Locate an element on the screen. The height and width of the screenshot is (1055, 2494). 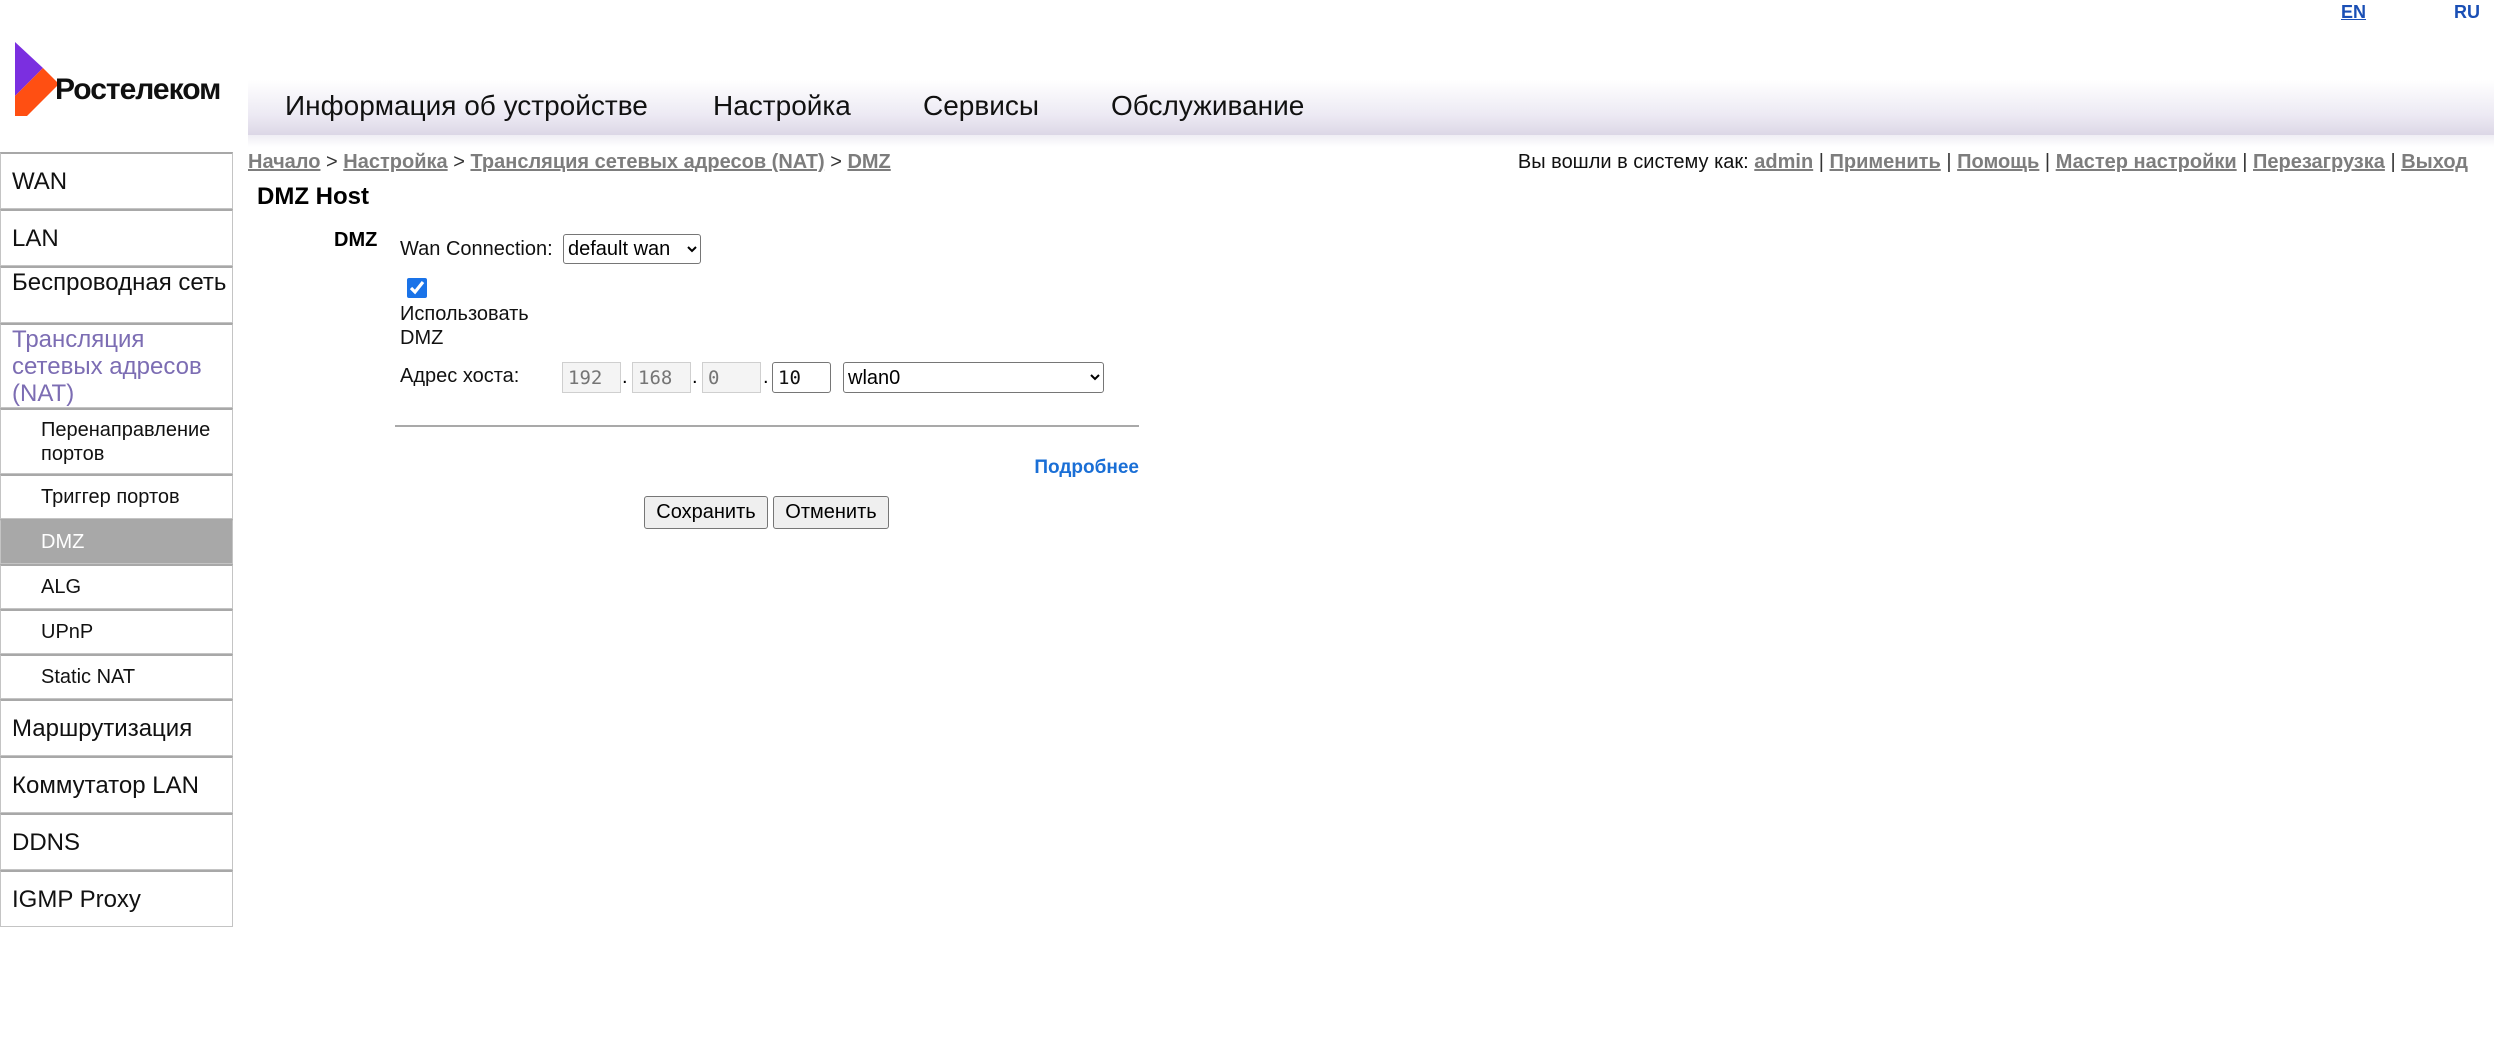
sidebar-item-wireless: Беспроводная сеть is located at coordinates (116, 294).